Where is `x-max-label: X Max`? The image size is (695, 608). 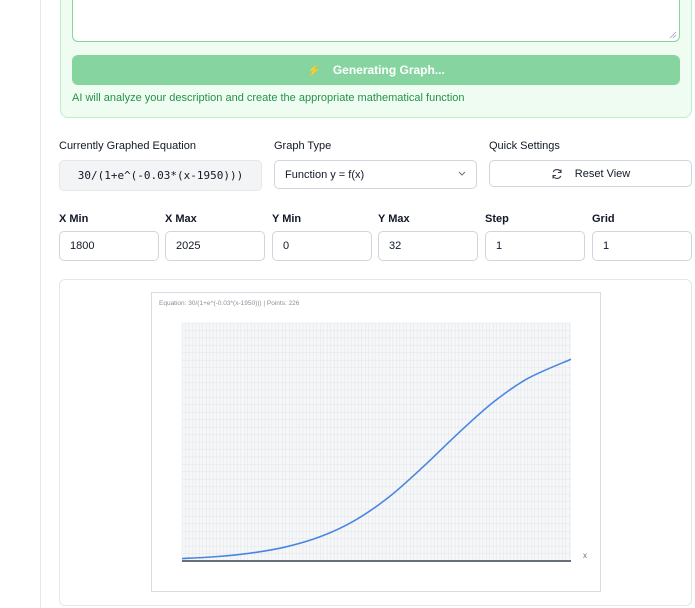
x-max-label: X Max is located at coordinates (181, 219).